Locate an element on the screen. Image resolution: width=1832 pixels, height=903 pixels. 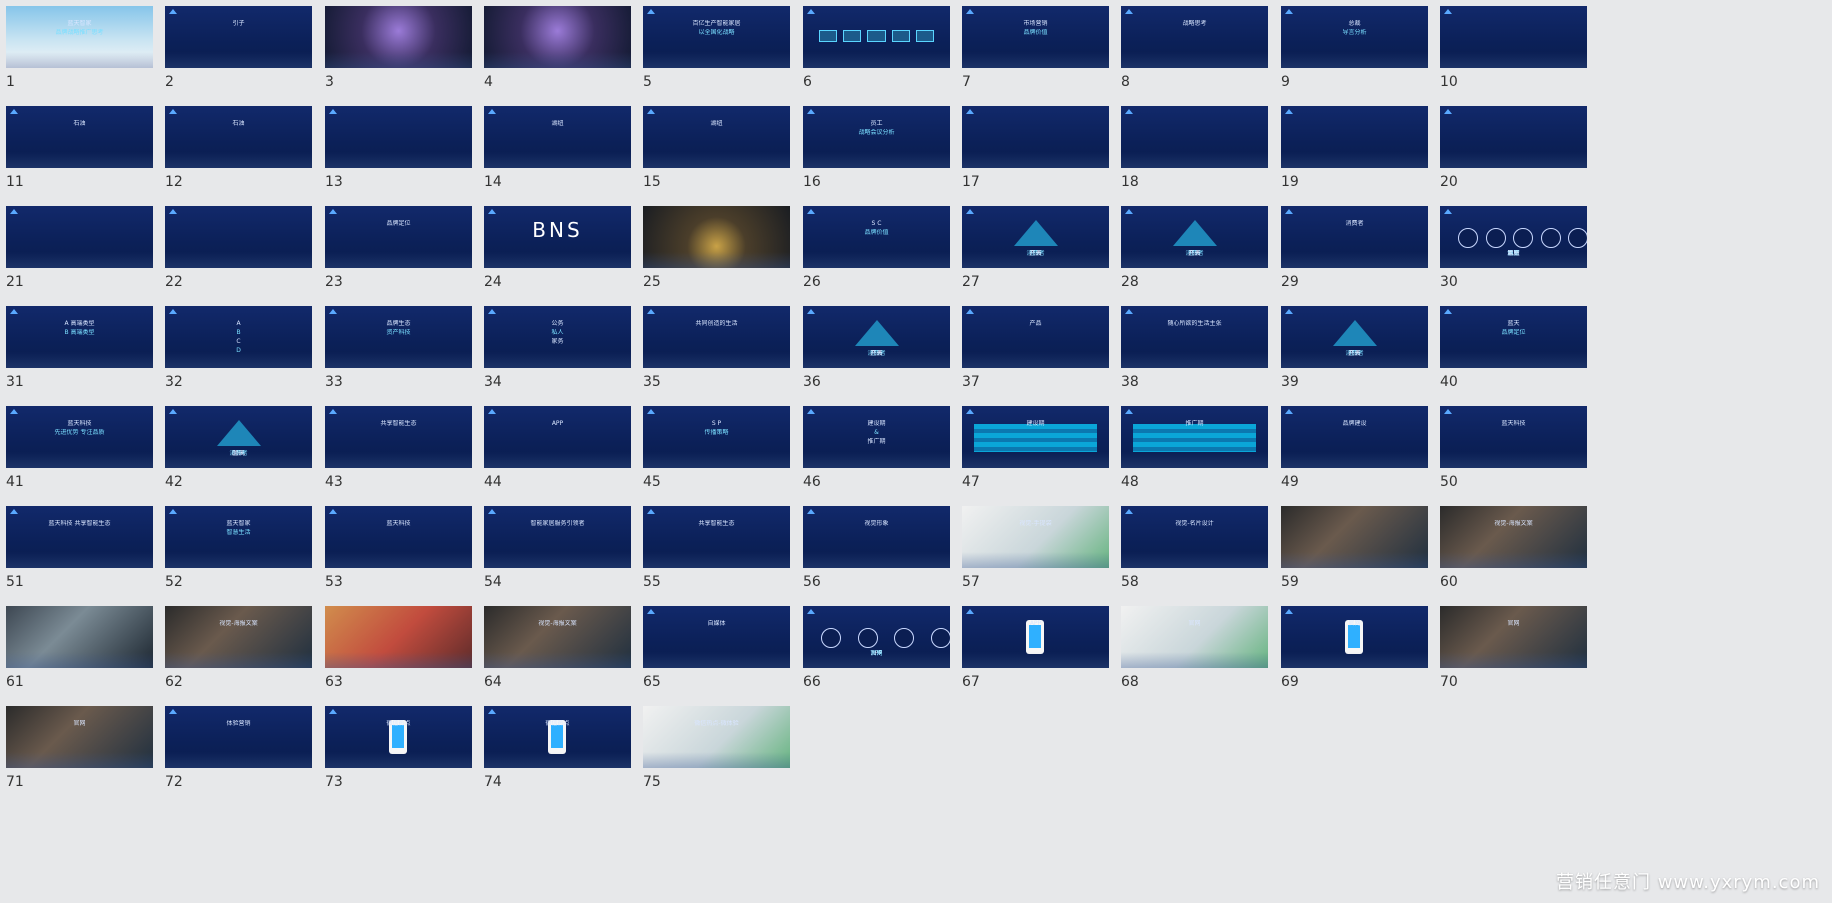
slide-thumb-text: 微信热点 is located at coordinates (557, 723).